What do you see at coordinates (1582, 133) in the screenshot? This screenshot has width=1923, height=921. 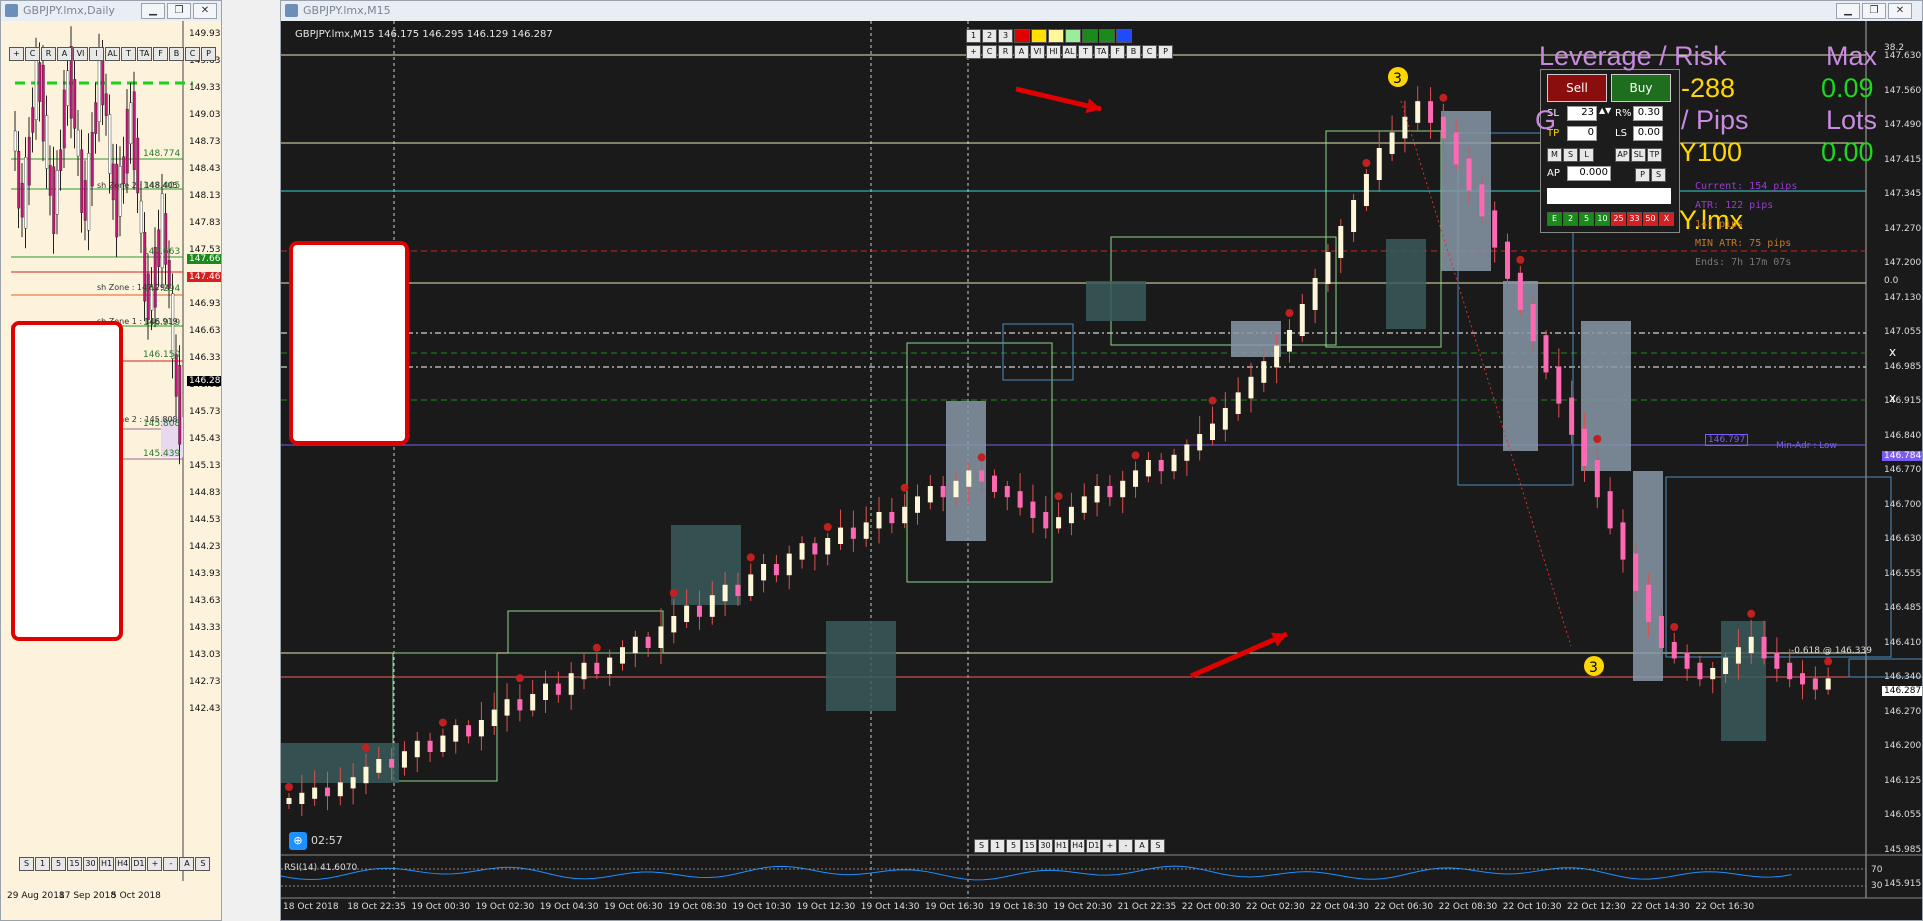 I see `tp-field: 0` at bounding box center [1582, 133].